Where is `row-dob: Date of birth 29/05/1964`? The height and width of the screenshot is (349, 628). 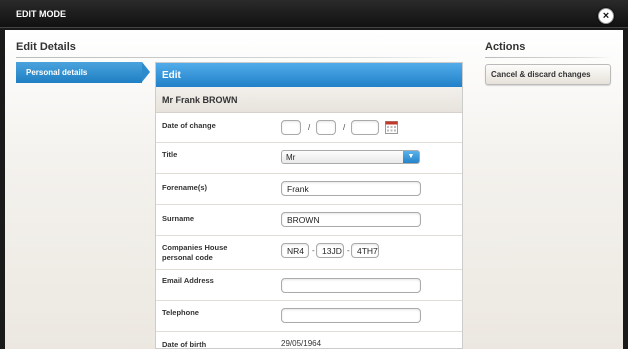
row-dob: Date of birth 29/05/1964 is located at coordinates (309, 340).